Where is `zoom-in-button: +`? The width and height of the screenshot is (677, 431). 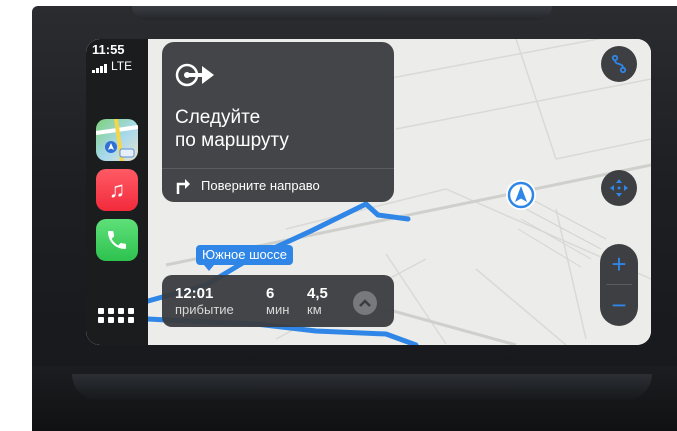 zoom-in-button: + is located at coordinates (619, 264).